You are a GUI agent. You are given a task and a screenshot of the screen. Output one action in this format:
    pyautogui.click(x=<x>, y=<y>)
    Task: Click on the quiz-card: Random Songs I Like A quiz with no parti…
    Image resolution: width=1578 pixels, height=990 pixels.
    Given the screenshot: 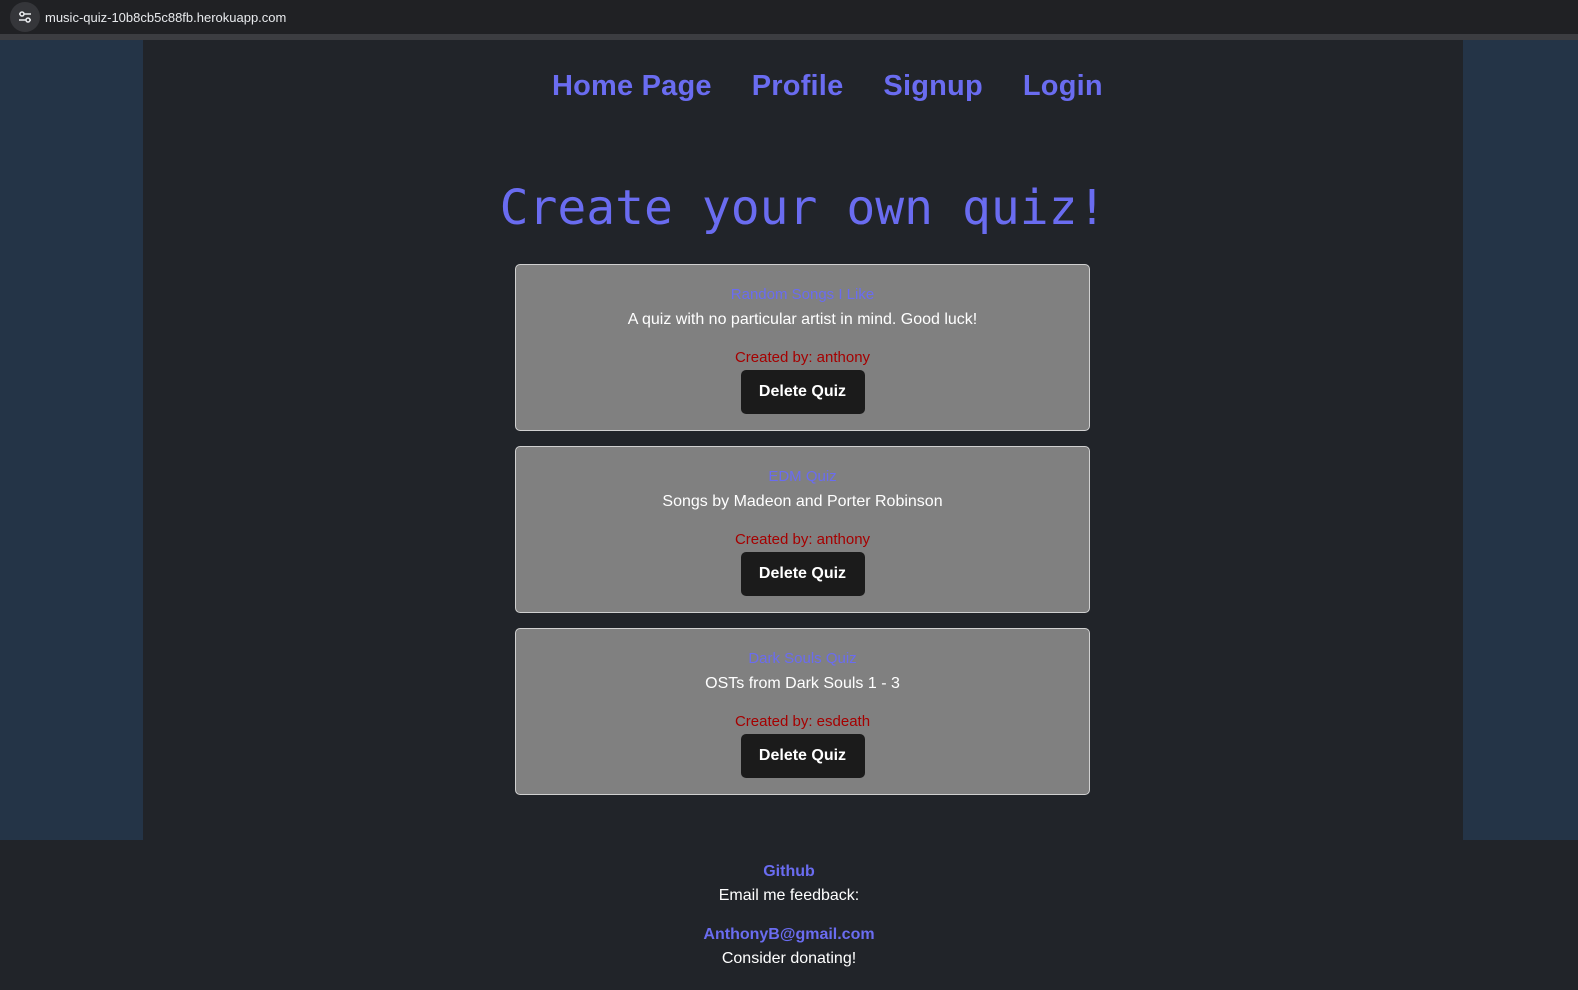 What is the action you would take?
    pyautogui.click(x=802, y=347)
    